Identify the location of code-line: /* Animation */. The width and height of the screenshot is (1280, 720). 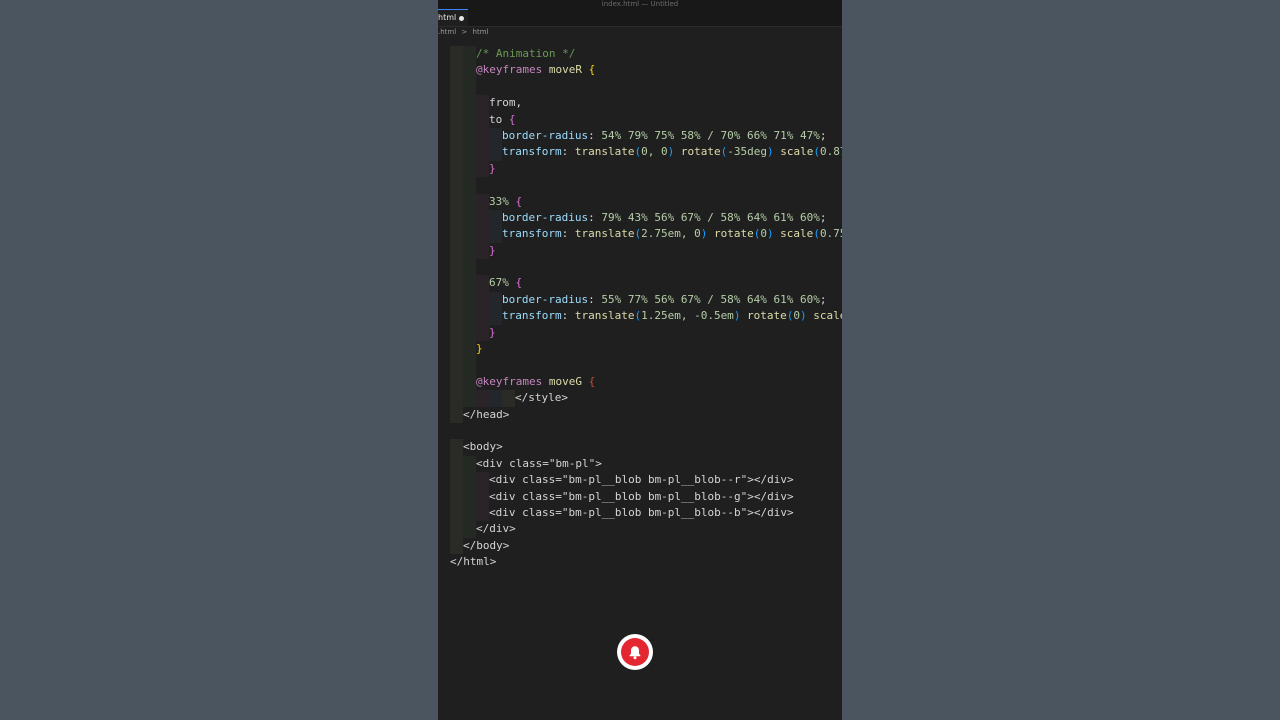
(640, 54).